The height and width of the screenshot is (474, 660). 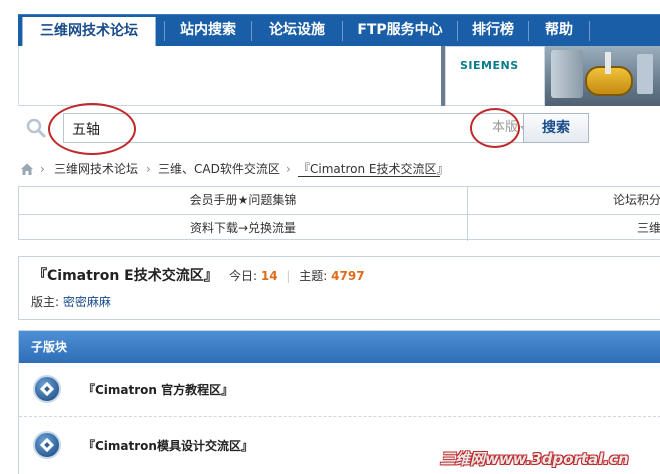 What do you see at coordinates (243, 276) in the screenshot?
I see `today-label: 今日:` at bounding box center [243, 276].